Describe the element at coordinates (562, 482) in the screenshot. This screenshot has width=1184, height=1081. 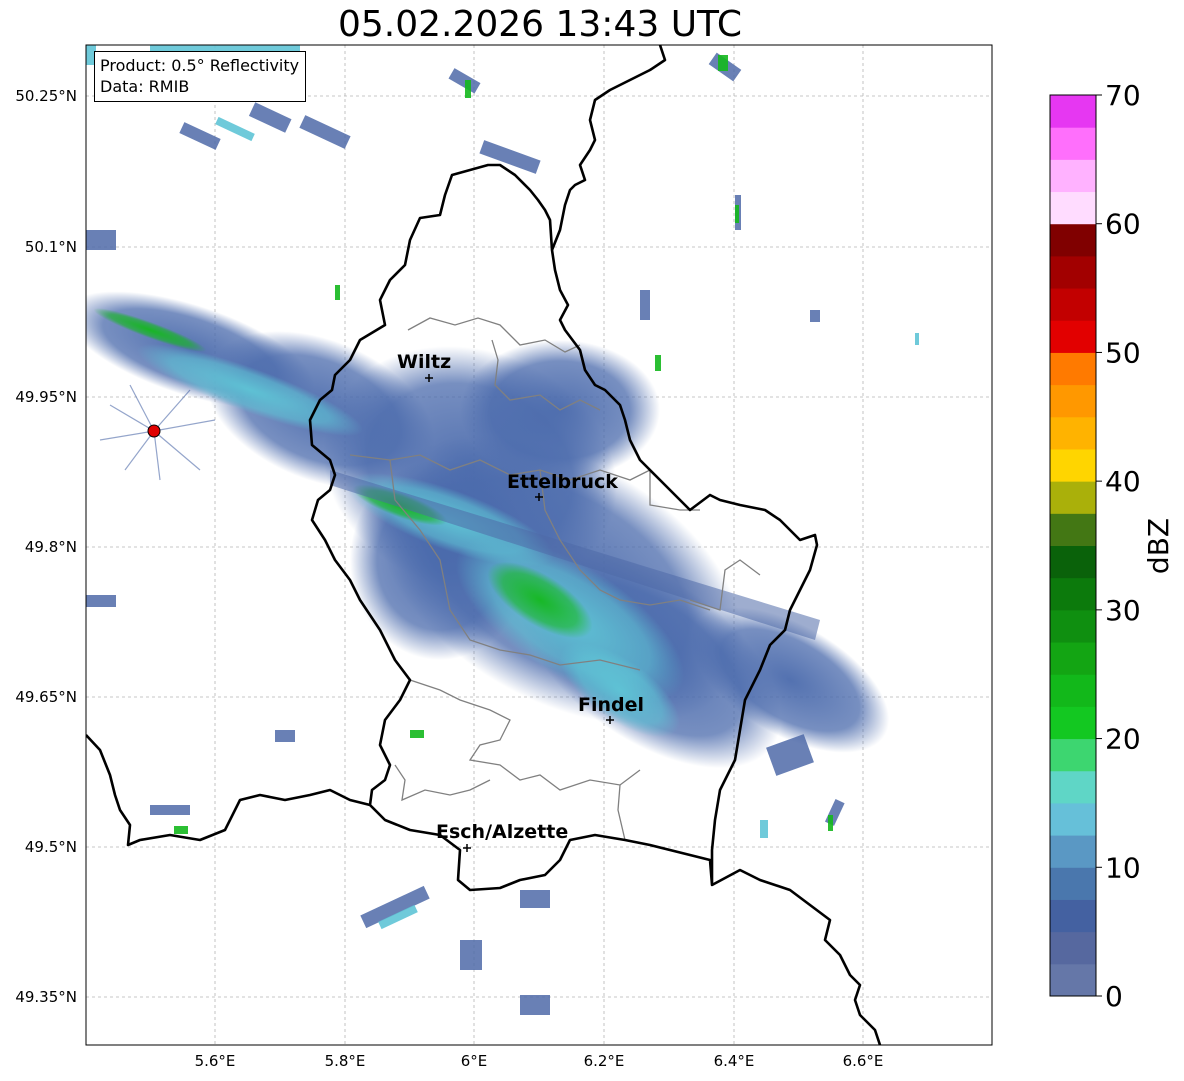
I see `city-label-ettelbruck: Ettelbruck` at that location.